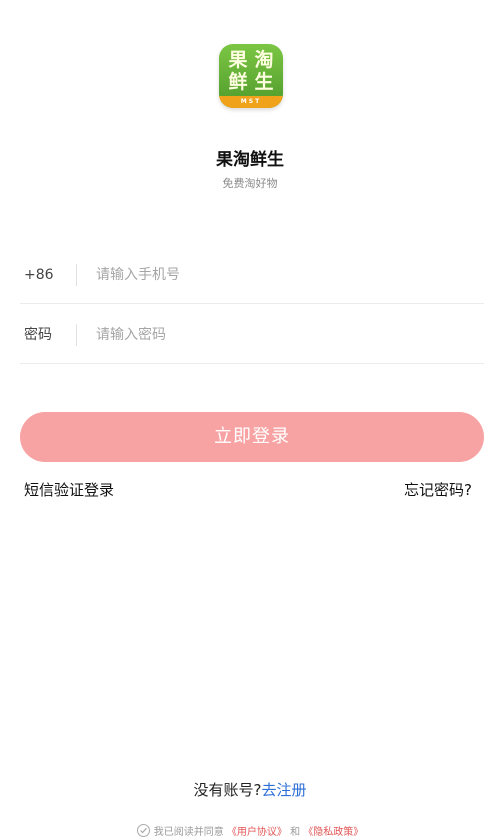  I want to click on register-question: 没有账号?, so click(227, 790).